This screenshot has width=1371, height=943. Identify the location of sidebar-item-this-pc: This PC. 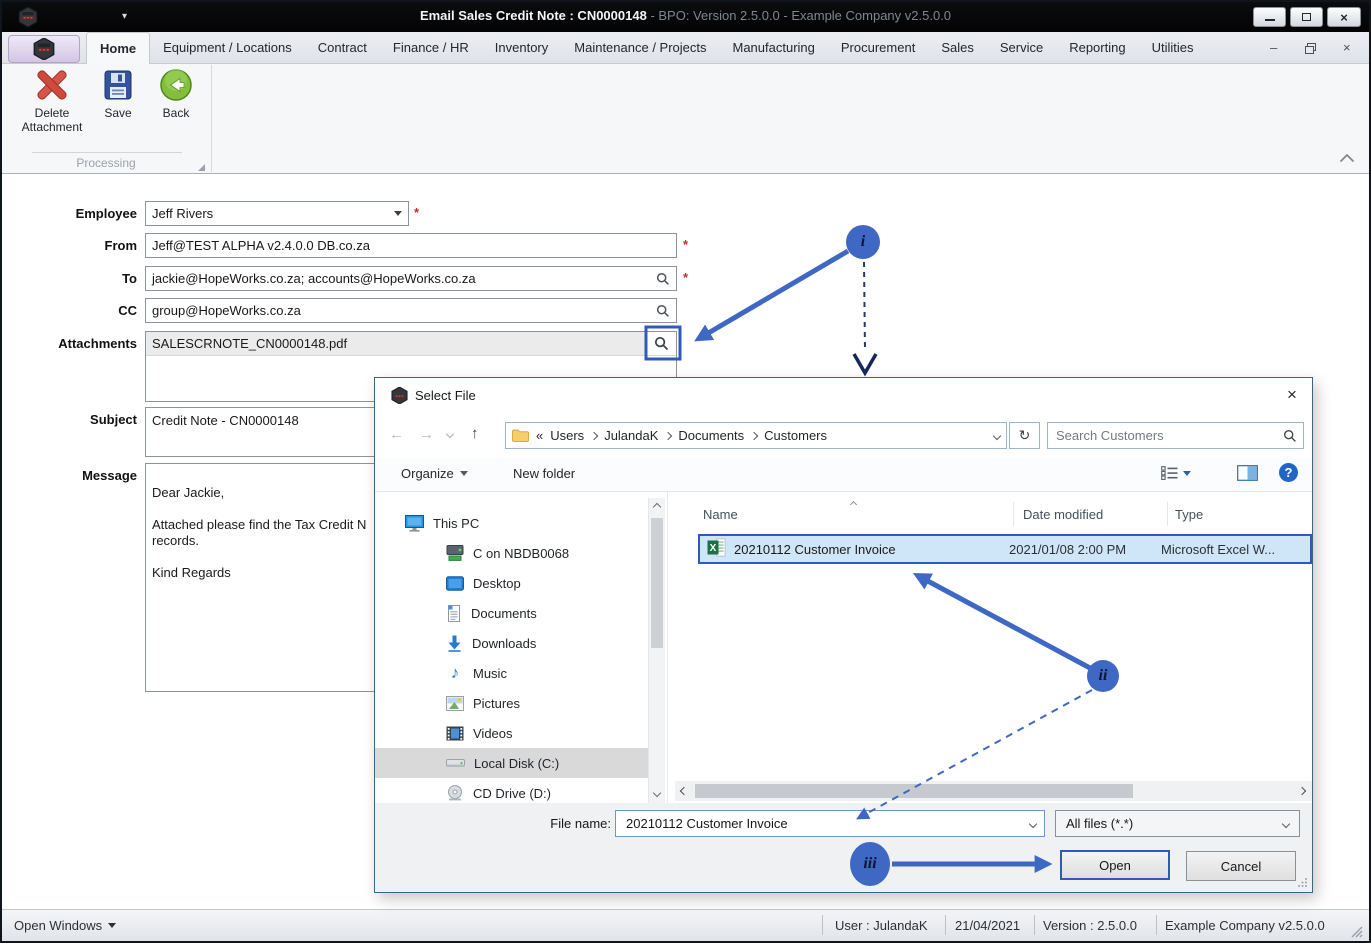
(511, 523).